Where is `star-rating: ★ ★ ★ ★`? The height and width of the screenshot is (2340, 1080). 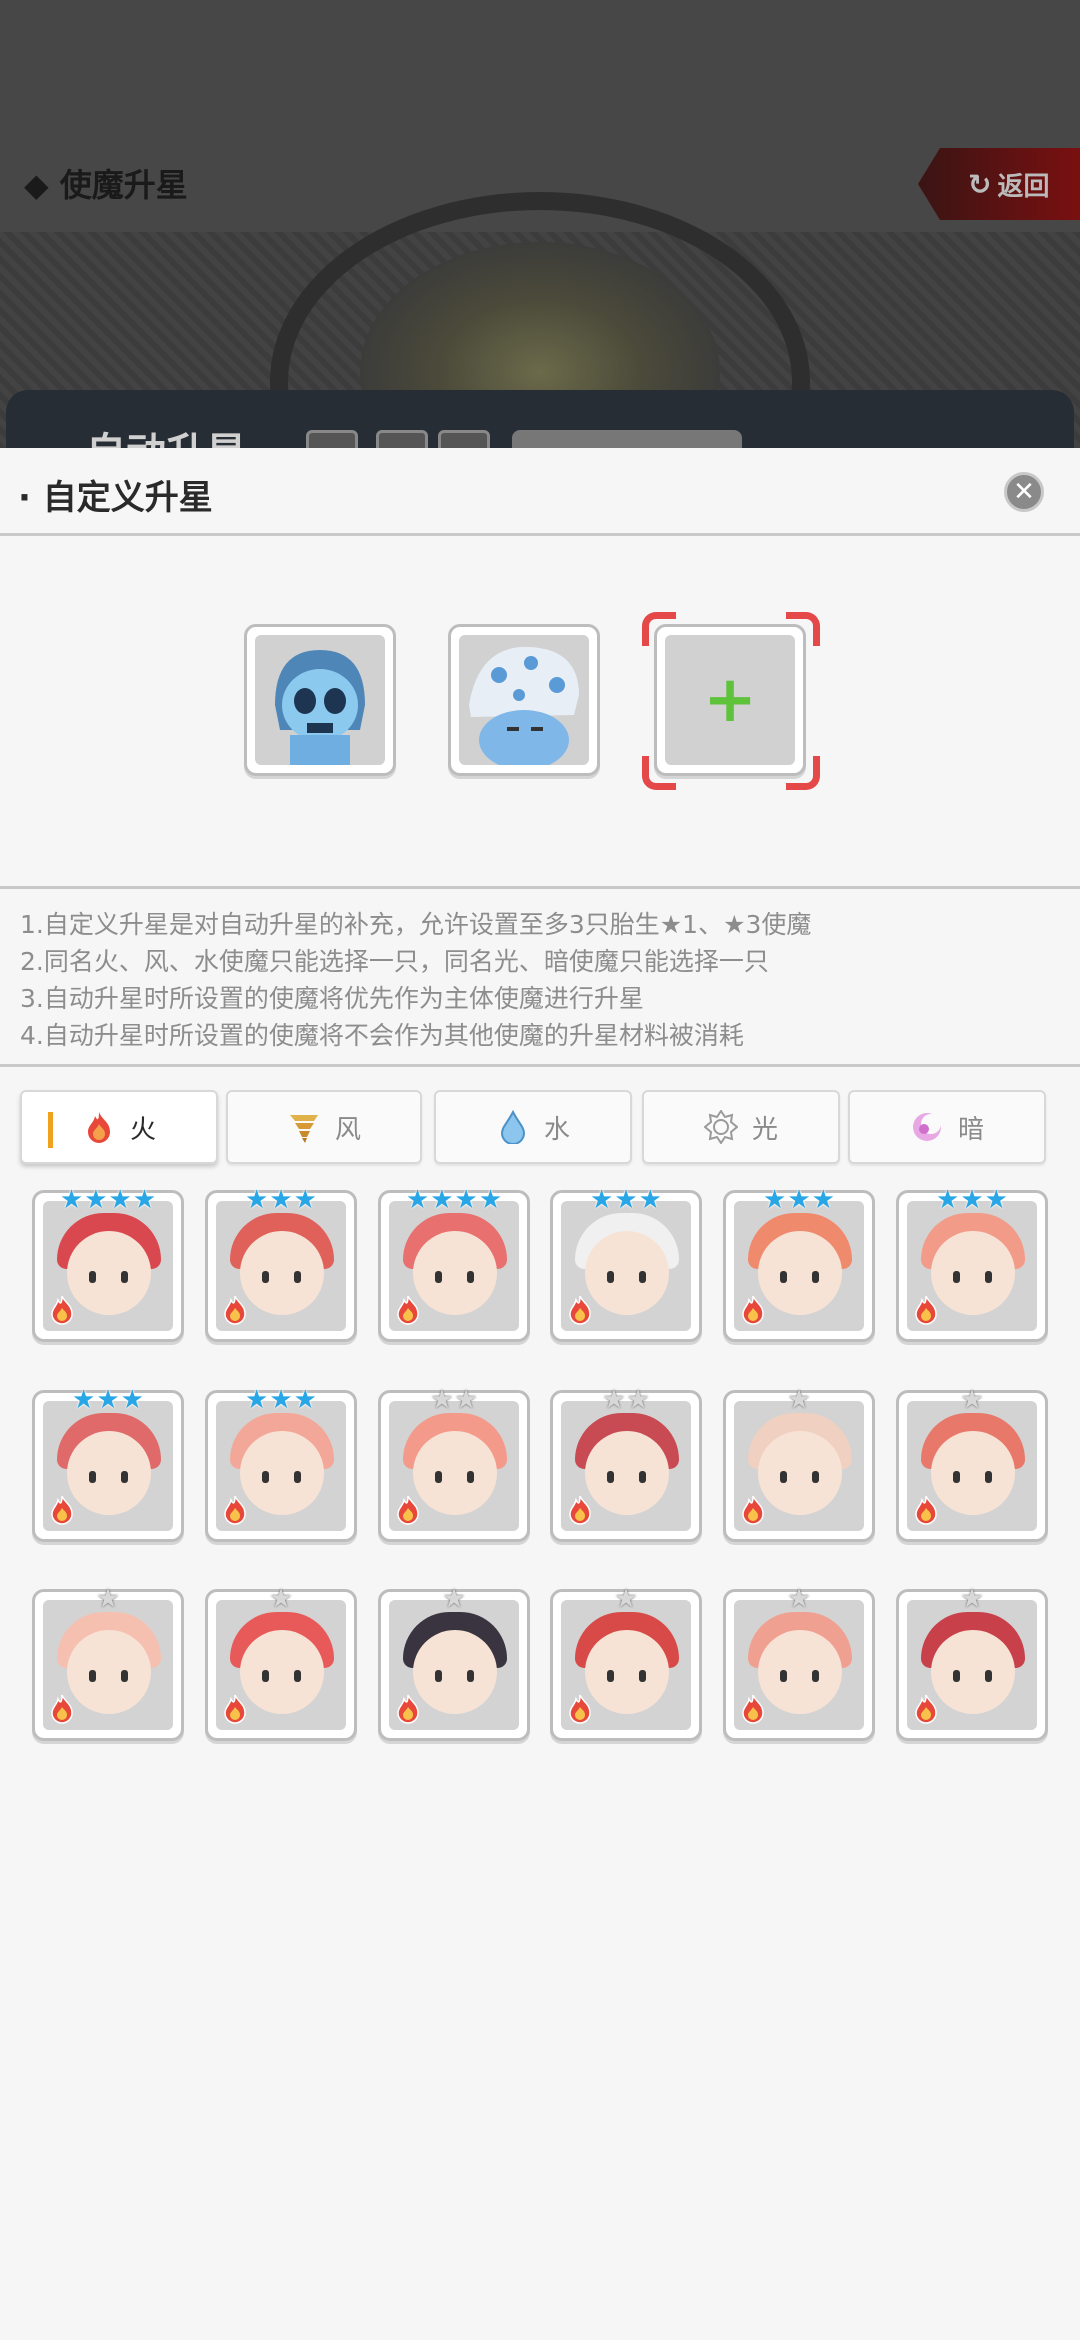 star-rating: ★ ★ ★ ★ is located at coordinates (108, 1200).